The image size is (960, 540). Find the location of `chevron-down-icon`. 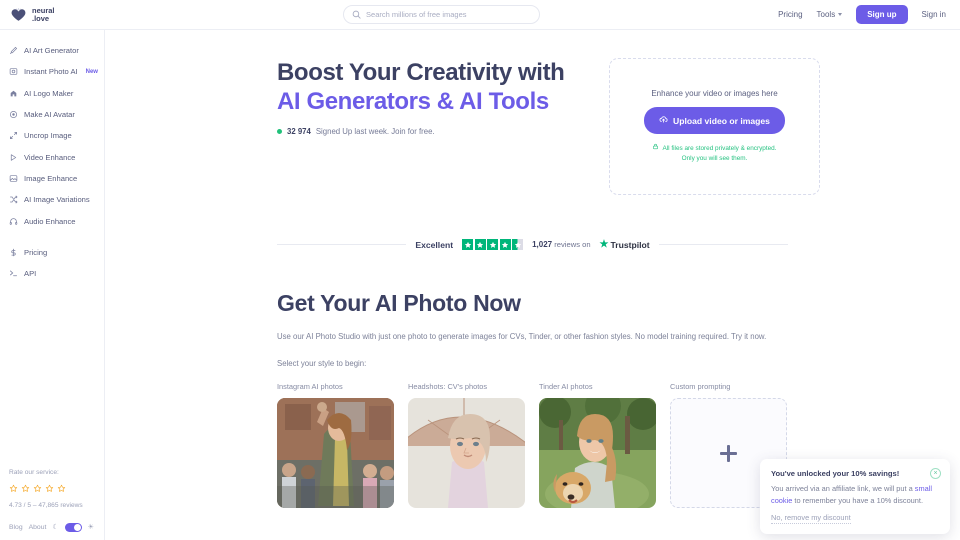

chevron-down-icon is located at coordinates (840, 14).